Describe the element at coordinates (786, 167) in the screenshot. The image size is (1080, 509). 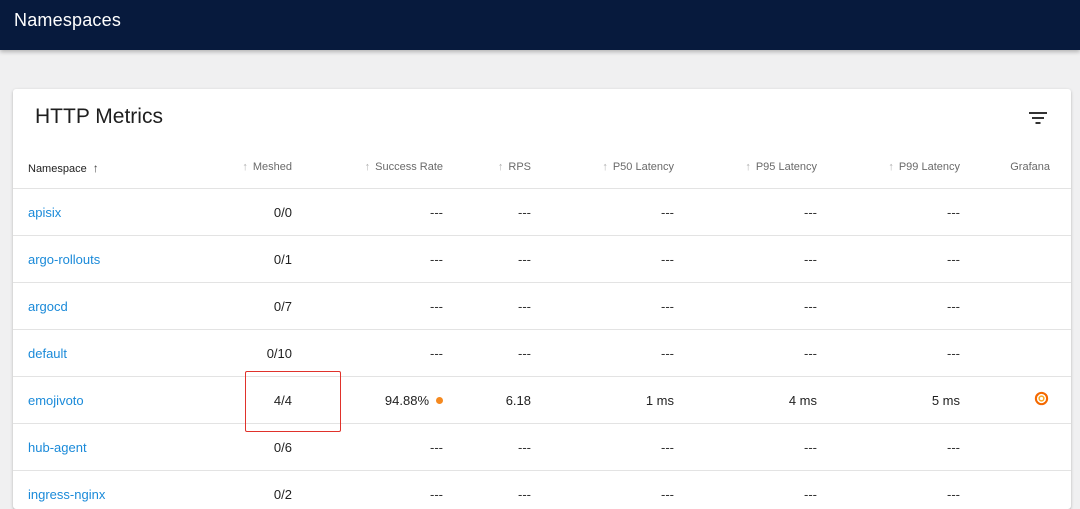
I see `column-label: P95 Latency` at that location.